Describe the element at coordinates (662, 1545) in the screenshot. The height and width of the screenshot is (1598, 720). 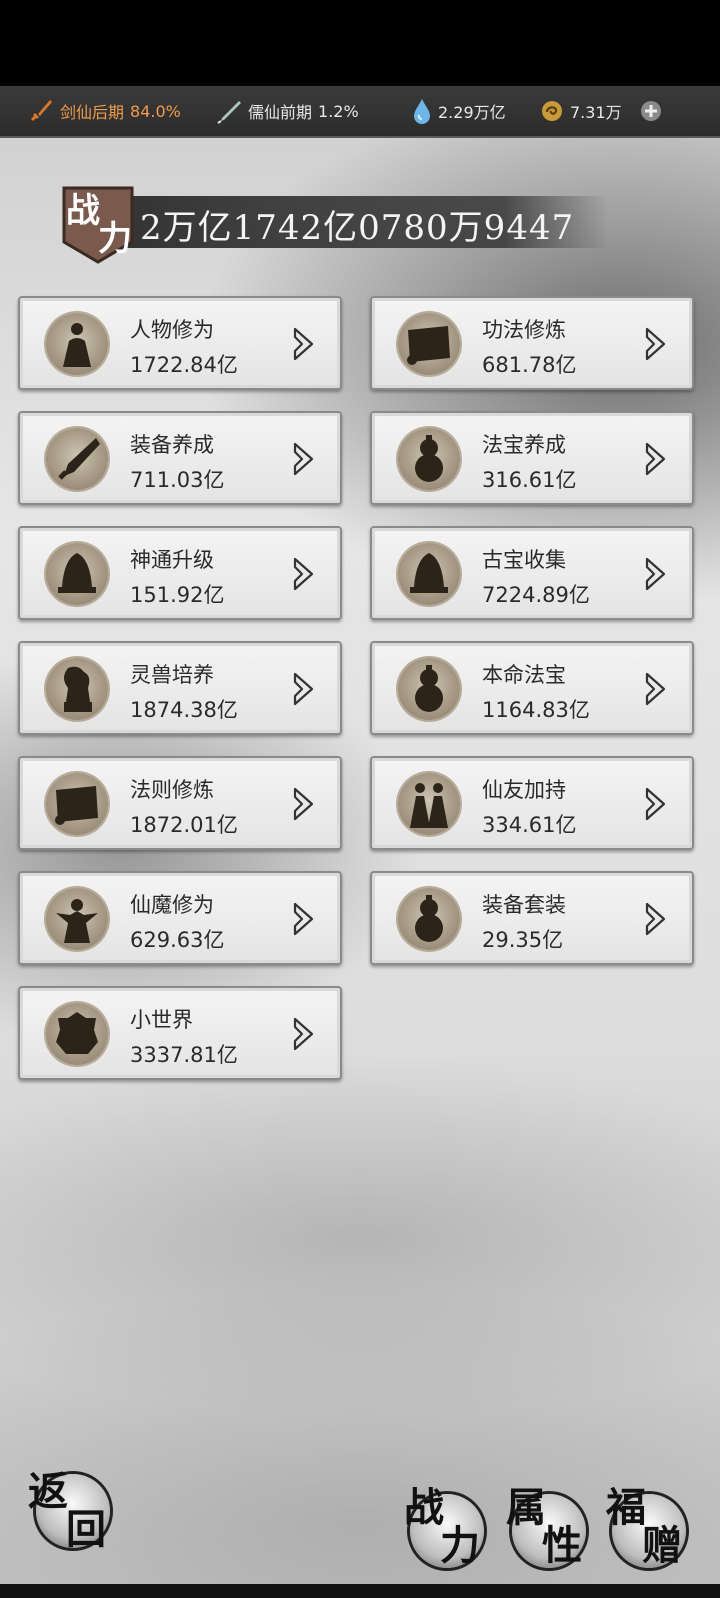
I see `tab-gift-char-2: 赠` at that location.